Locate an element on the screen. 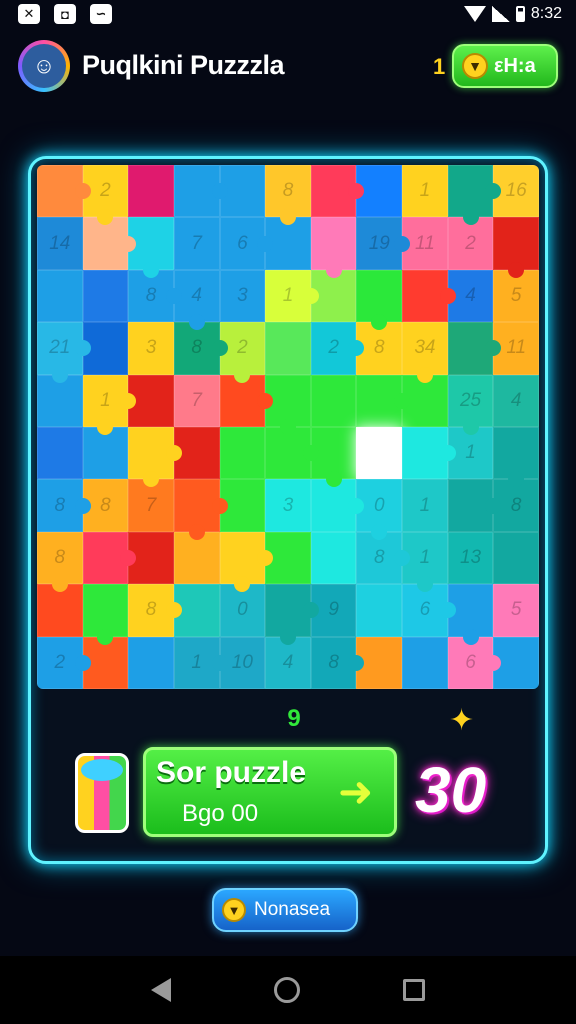  puzzle-piece: 5 is located at coordinates (516, 610).